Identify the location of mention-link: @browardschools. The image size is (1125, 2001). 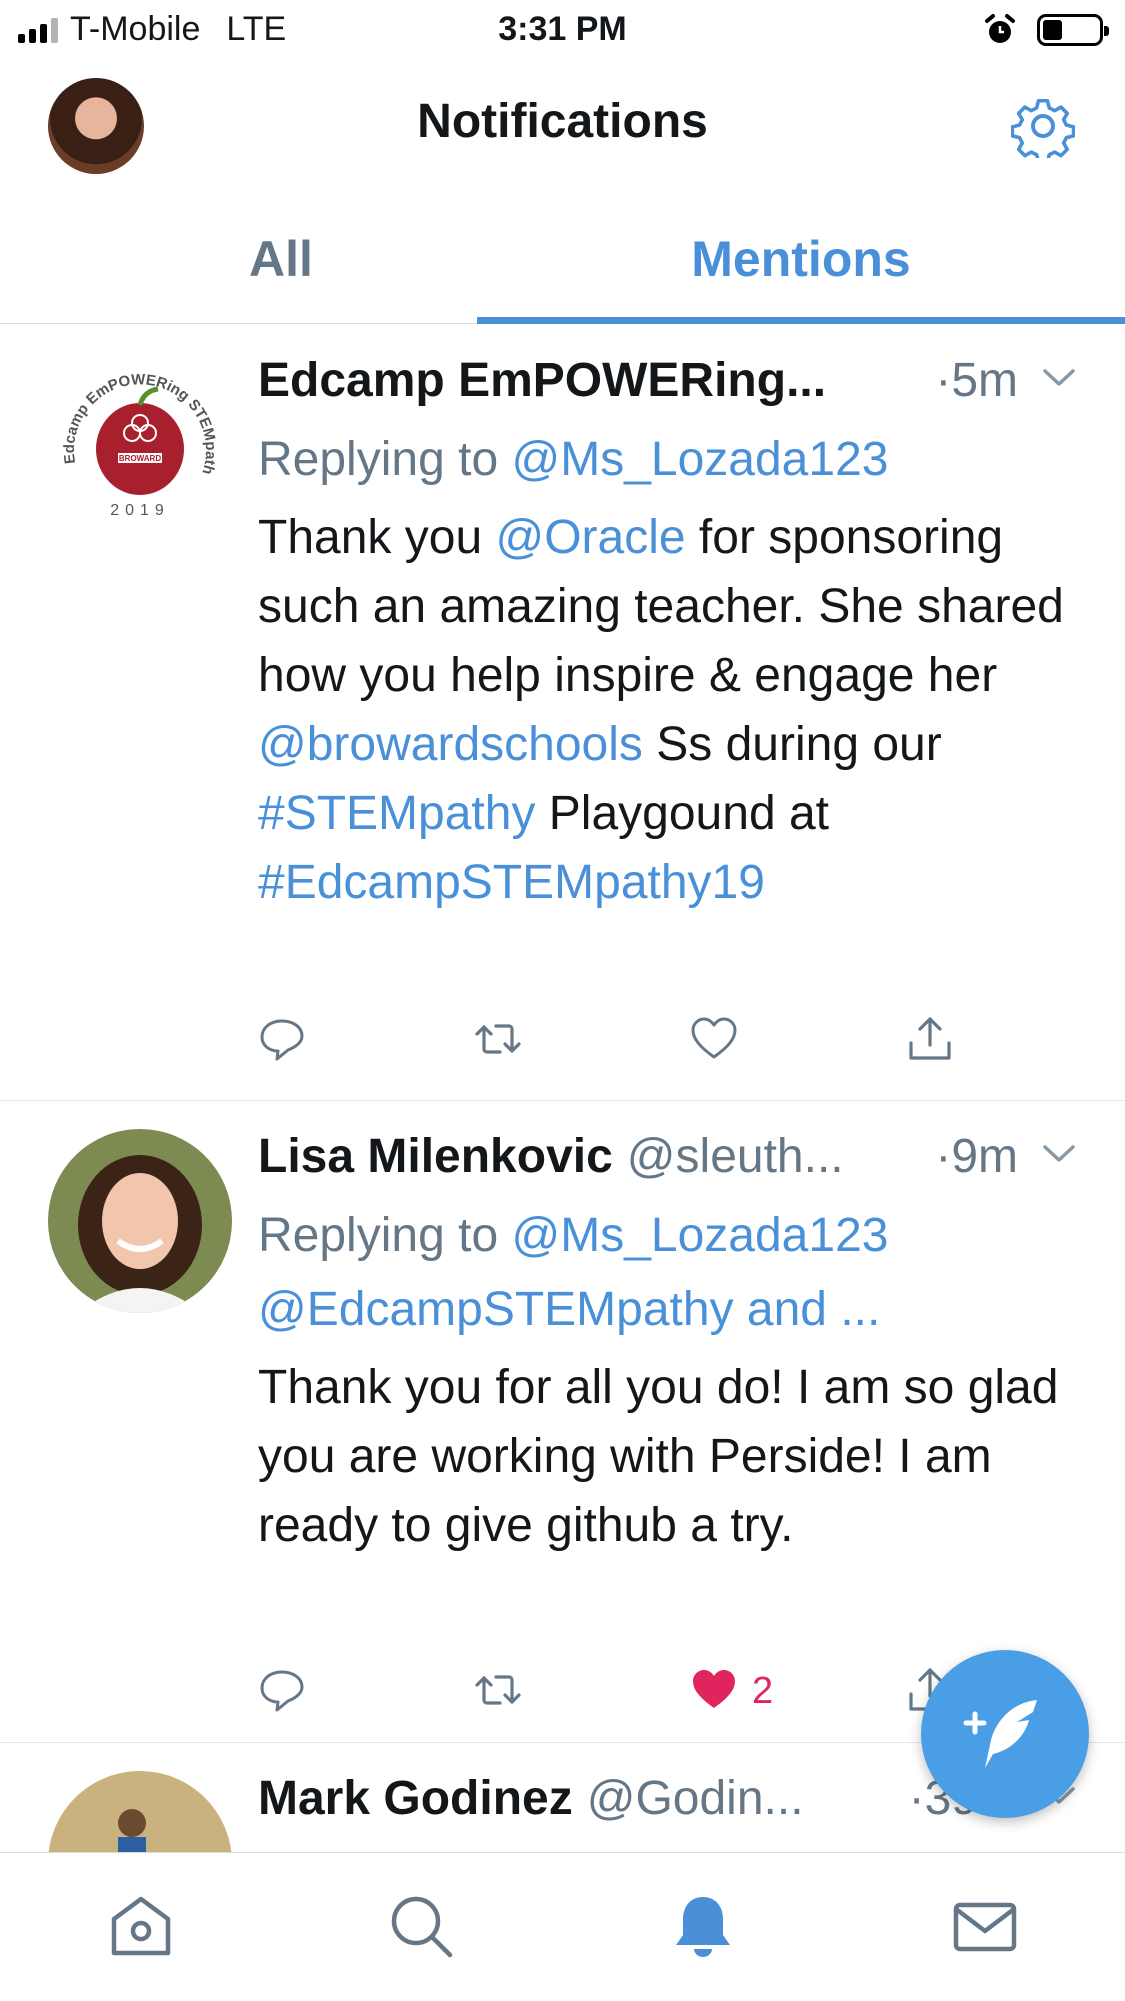
(450, 744).